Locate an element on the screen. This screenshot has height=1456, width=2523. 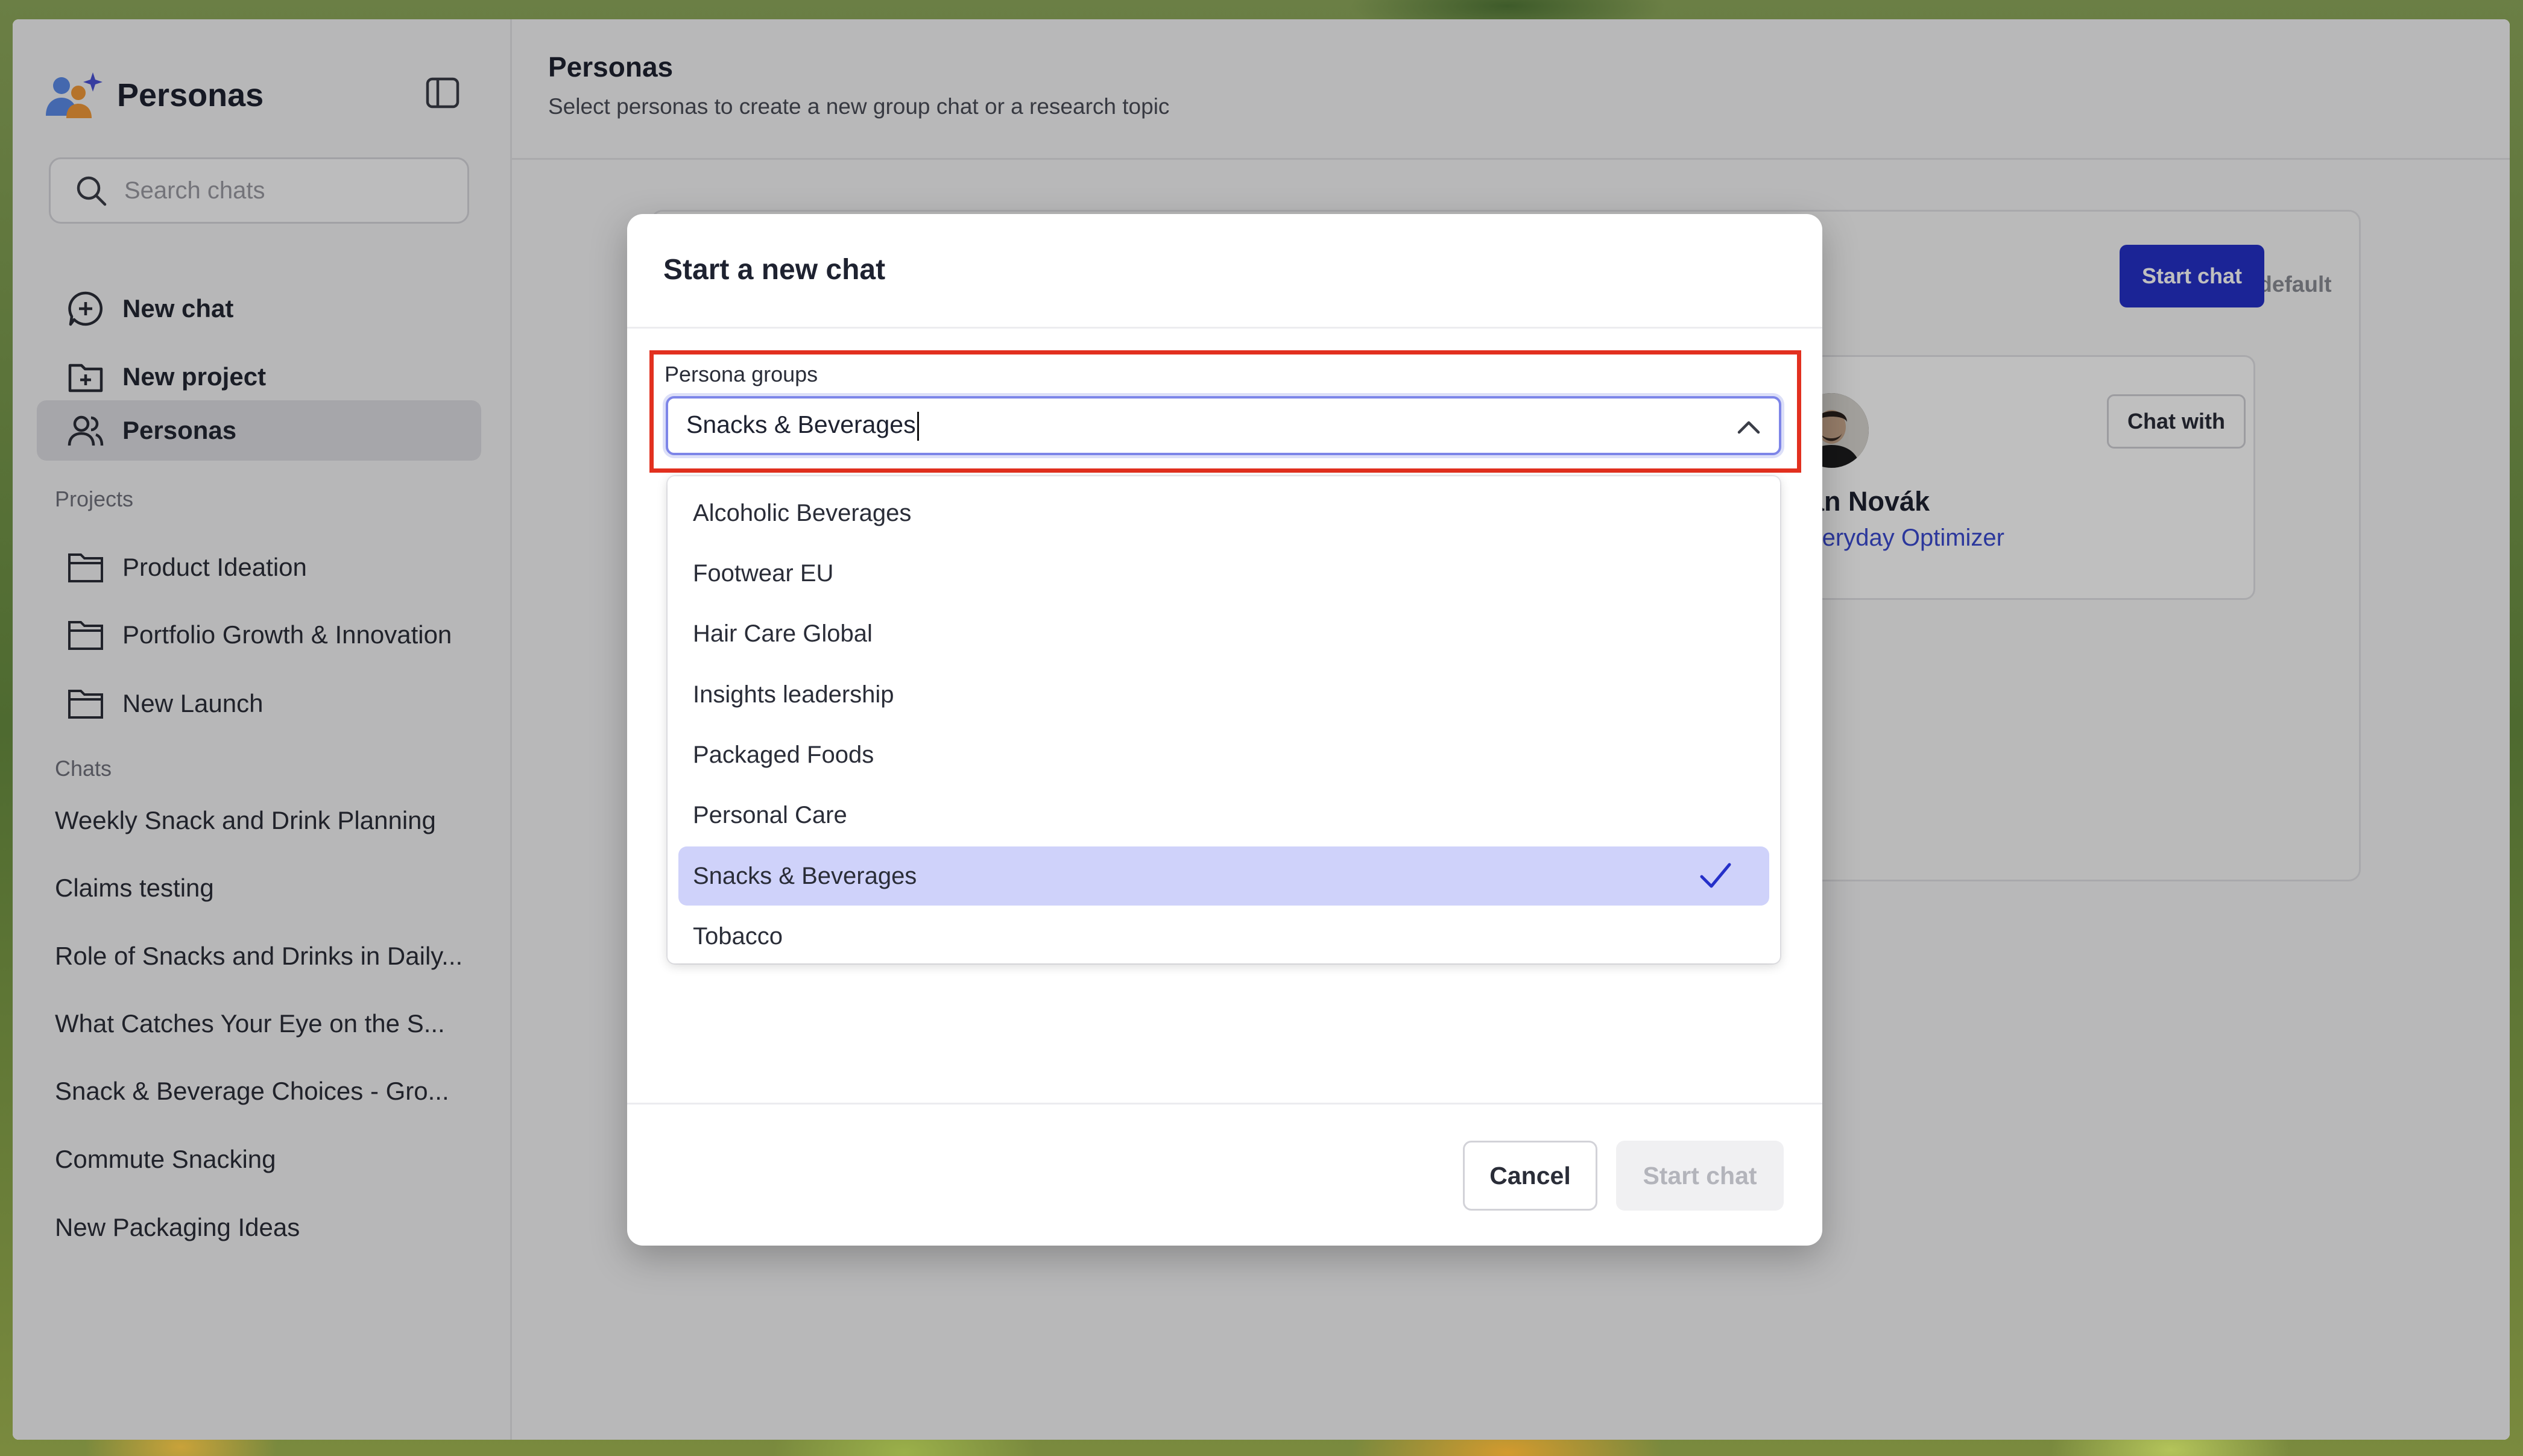
checkmark-icon is located at coordinates (1715, 876).